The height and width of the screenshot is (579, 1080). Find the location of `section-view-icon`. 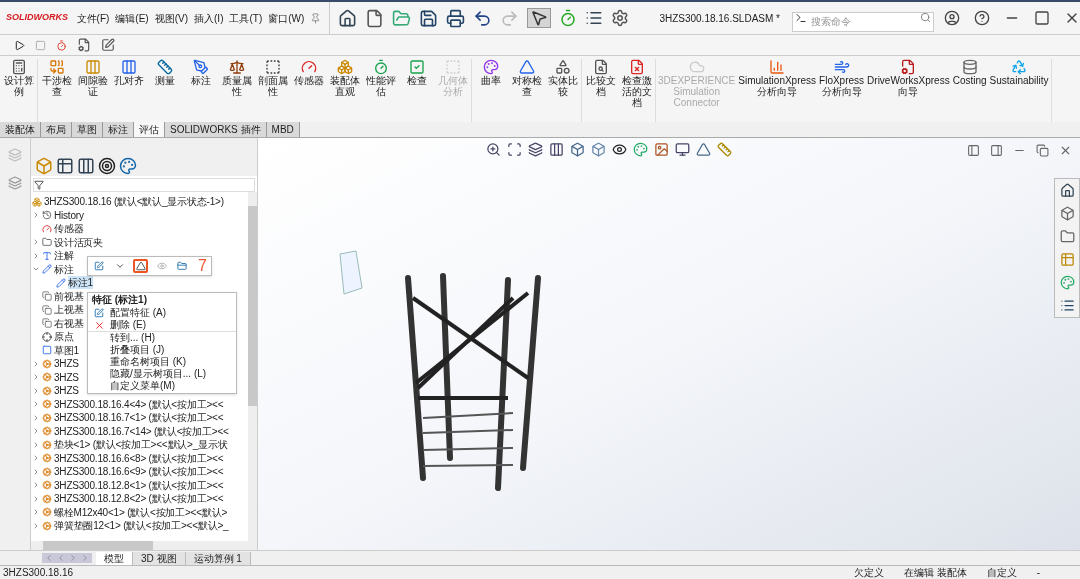

section-view-icon is located at coordinates (556, 149).